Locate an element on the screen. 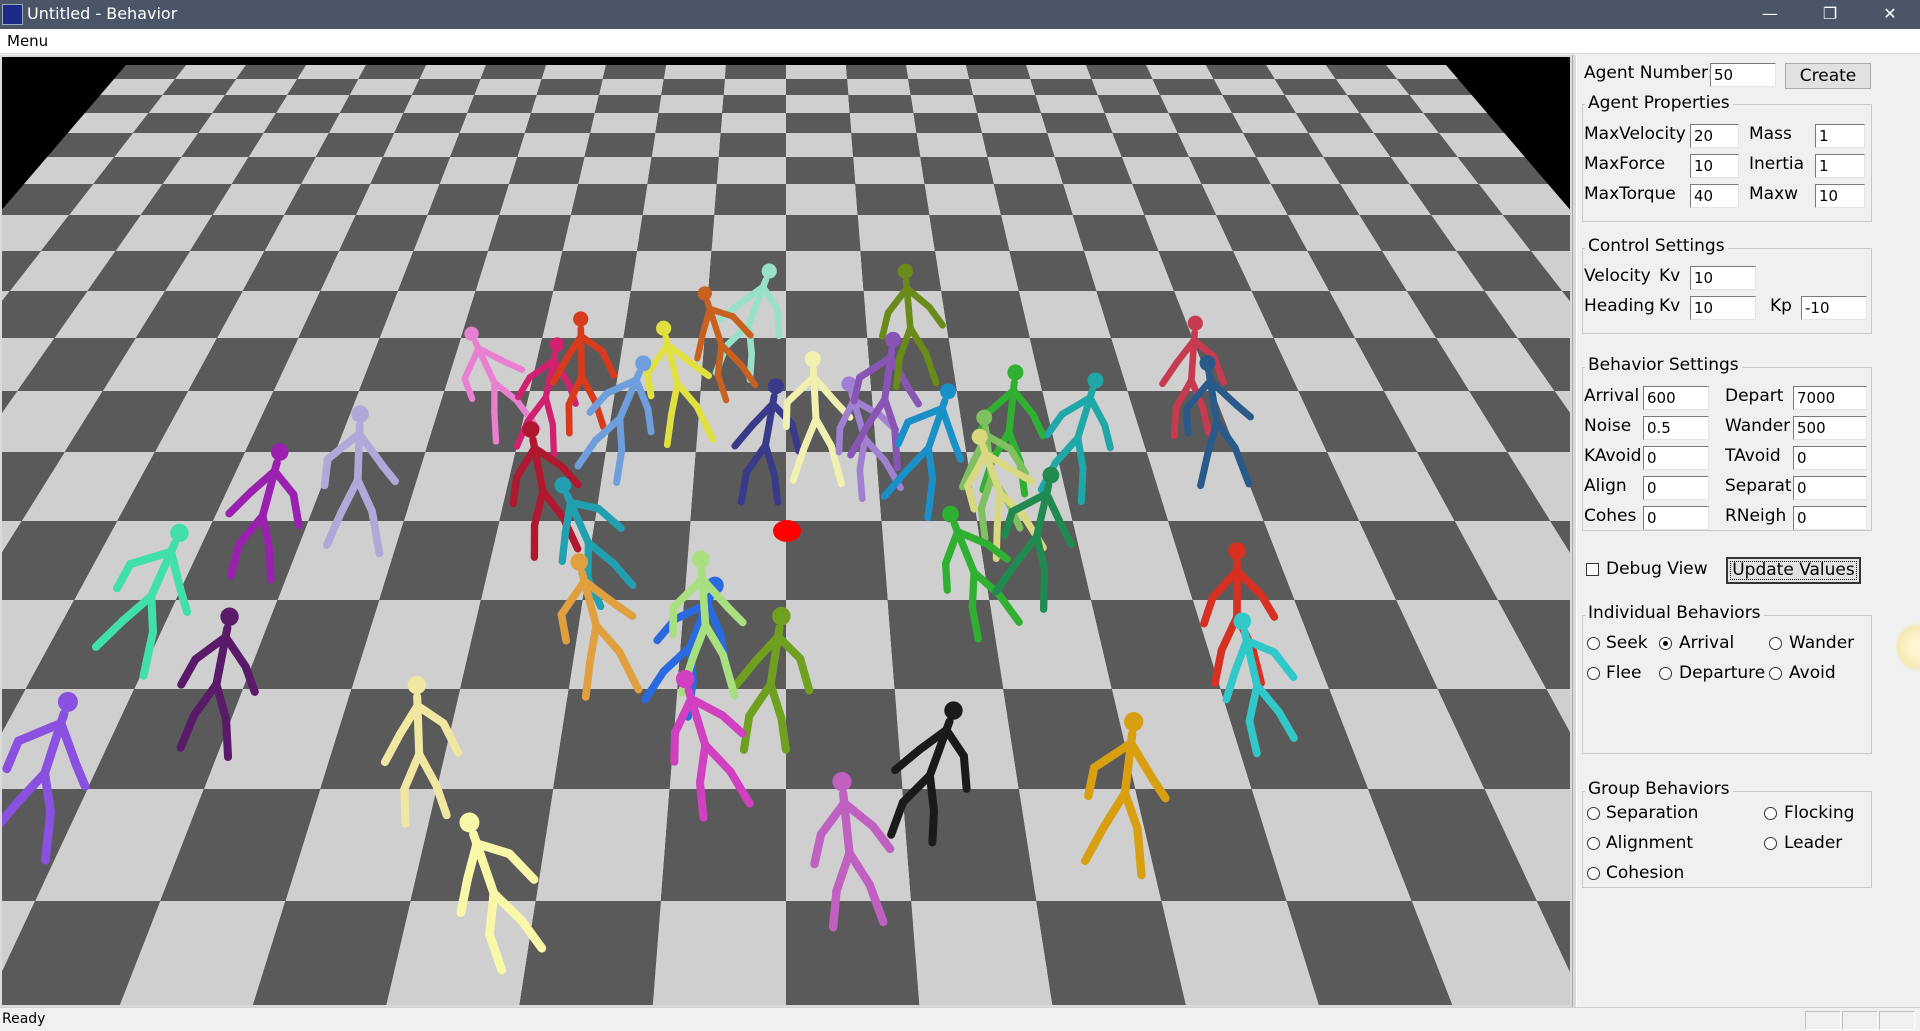  depart-input: 7000 is located at coordinates (1830, 398).